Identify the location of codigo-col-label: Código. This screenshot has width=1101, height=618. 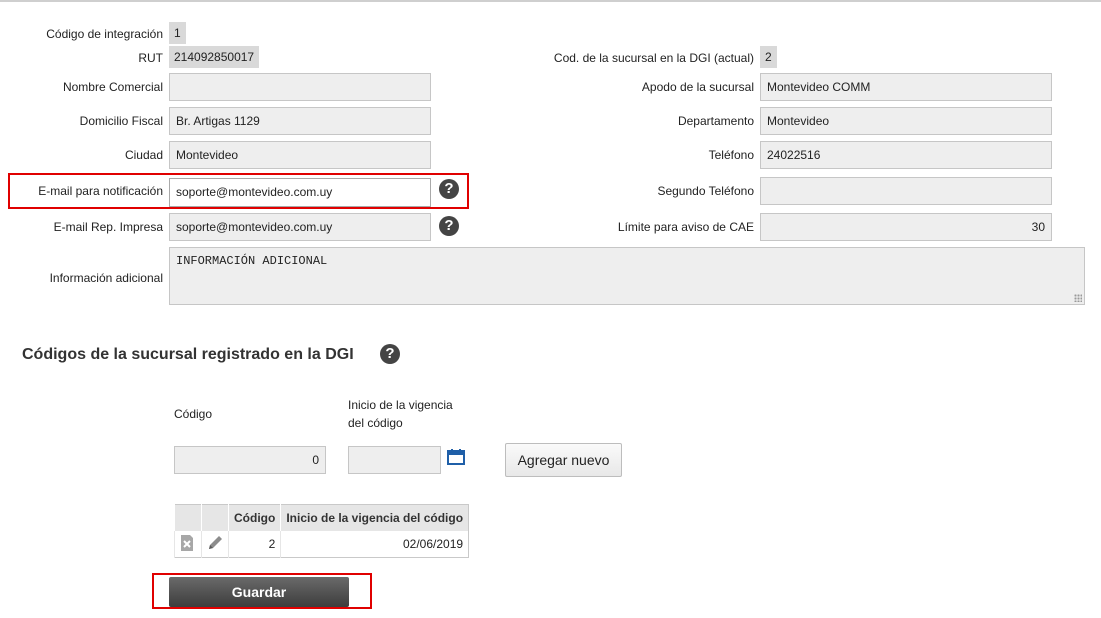
(193, 414).